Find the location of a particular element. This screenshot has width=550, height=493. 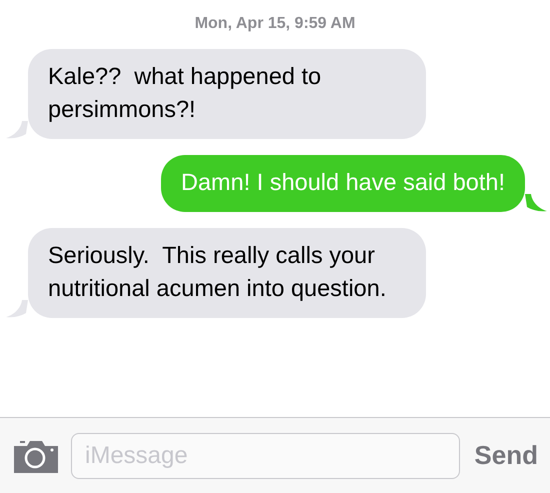

send-button: Send is located at coordinates (506, 455).